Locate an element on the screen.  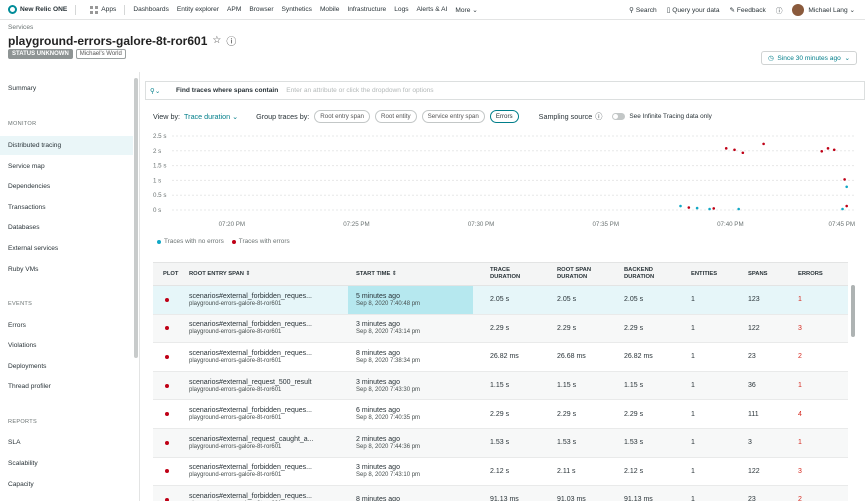
nav-browser: Browser is located at coordinates (261, 9).